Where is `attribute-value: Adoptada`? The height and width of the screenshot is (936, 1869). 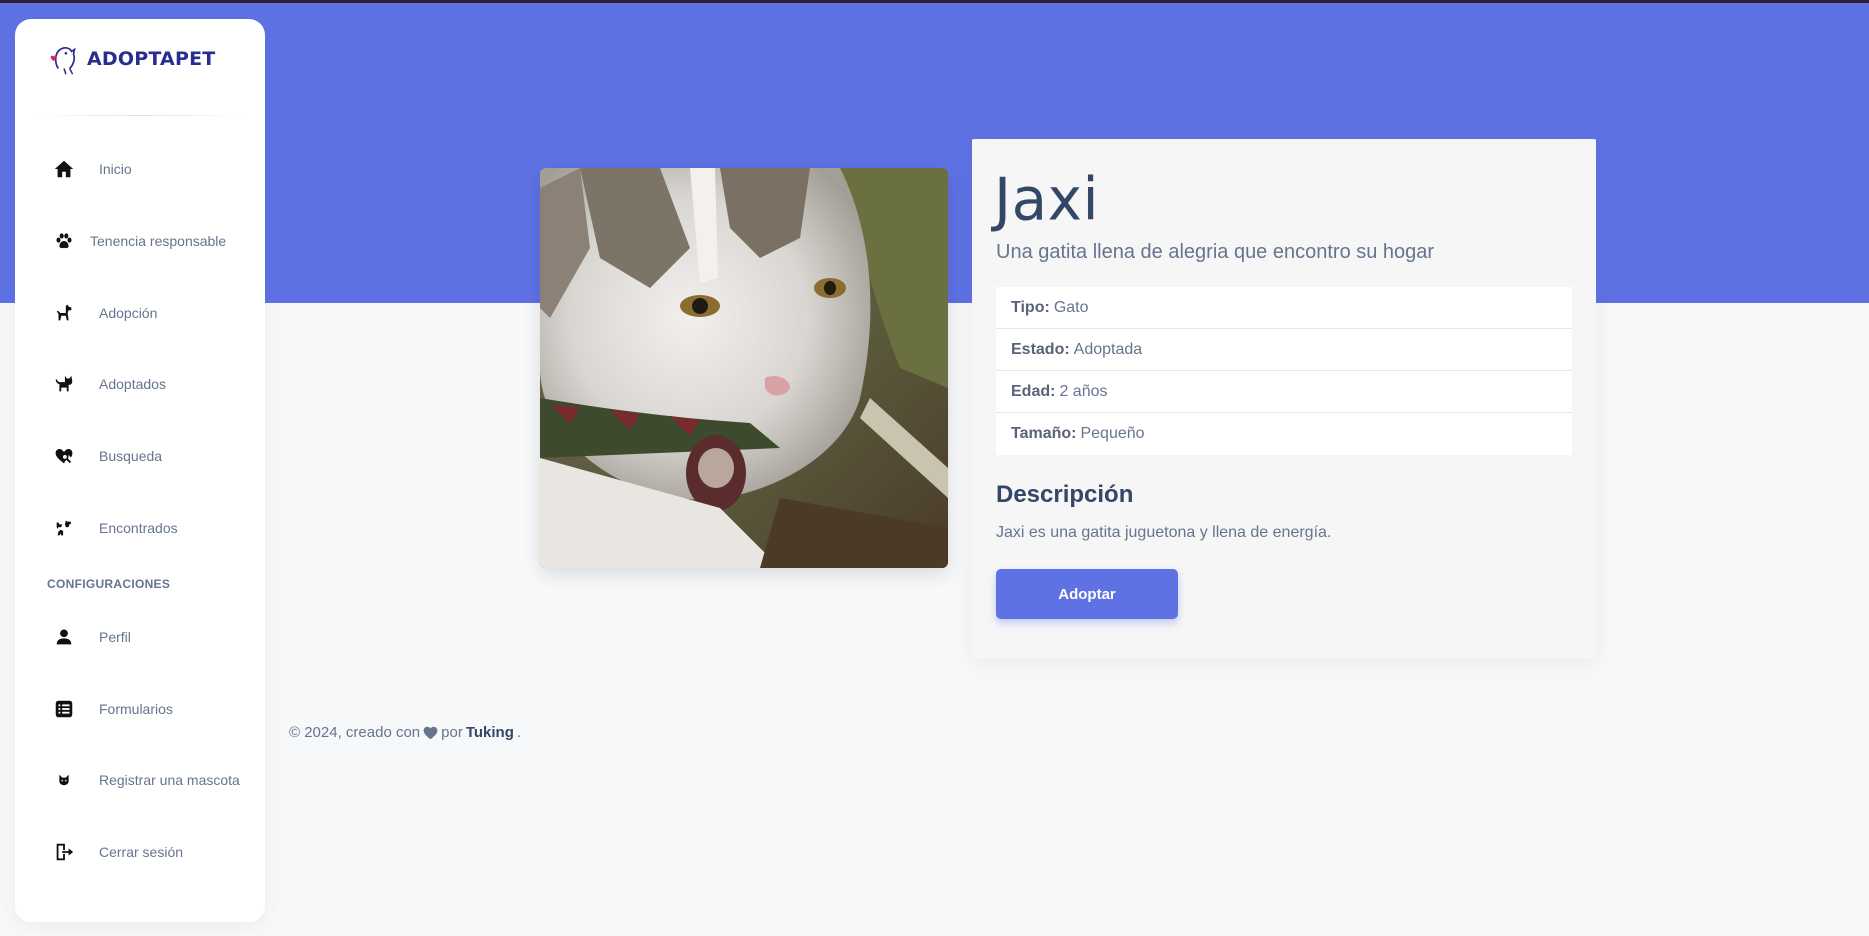
attribute-value: Adoptada is located at coordinates (1108, 349).